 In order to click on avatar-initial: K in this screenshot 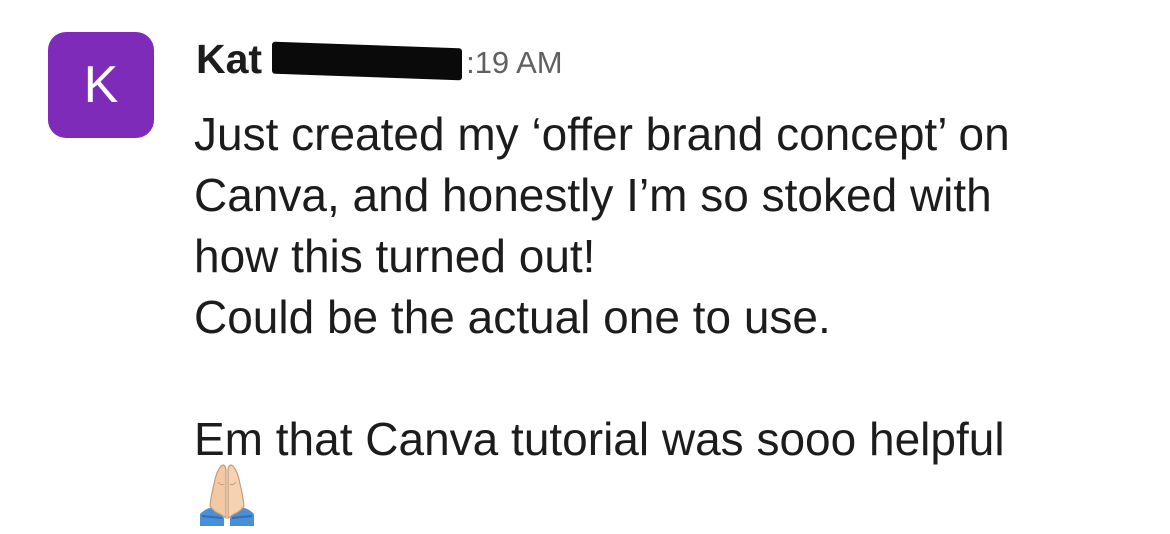, I will do `click(101, 85)`.